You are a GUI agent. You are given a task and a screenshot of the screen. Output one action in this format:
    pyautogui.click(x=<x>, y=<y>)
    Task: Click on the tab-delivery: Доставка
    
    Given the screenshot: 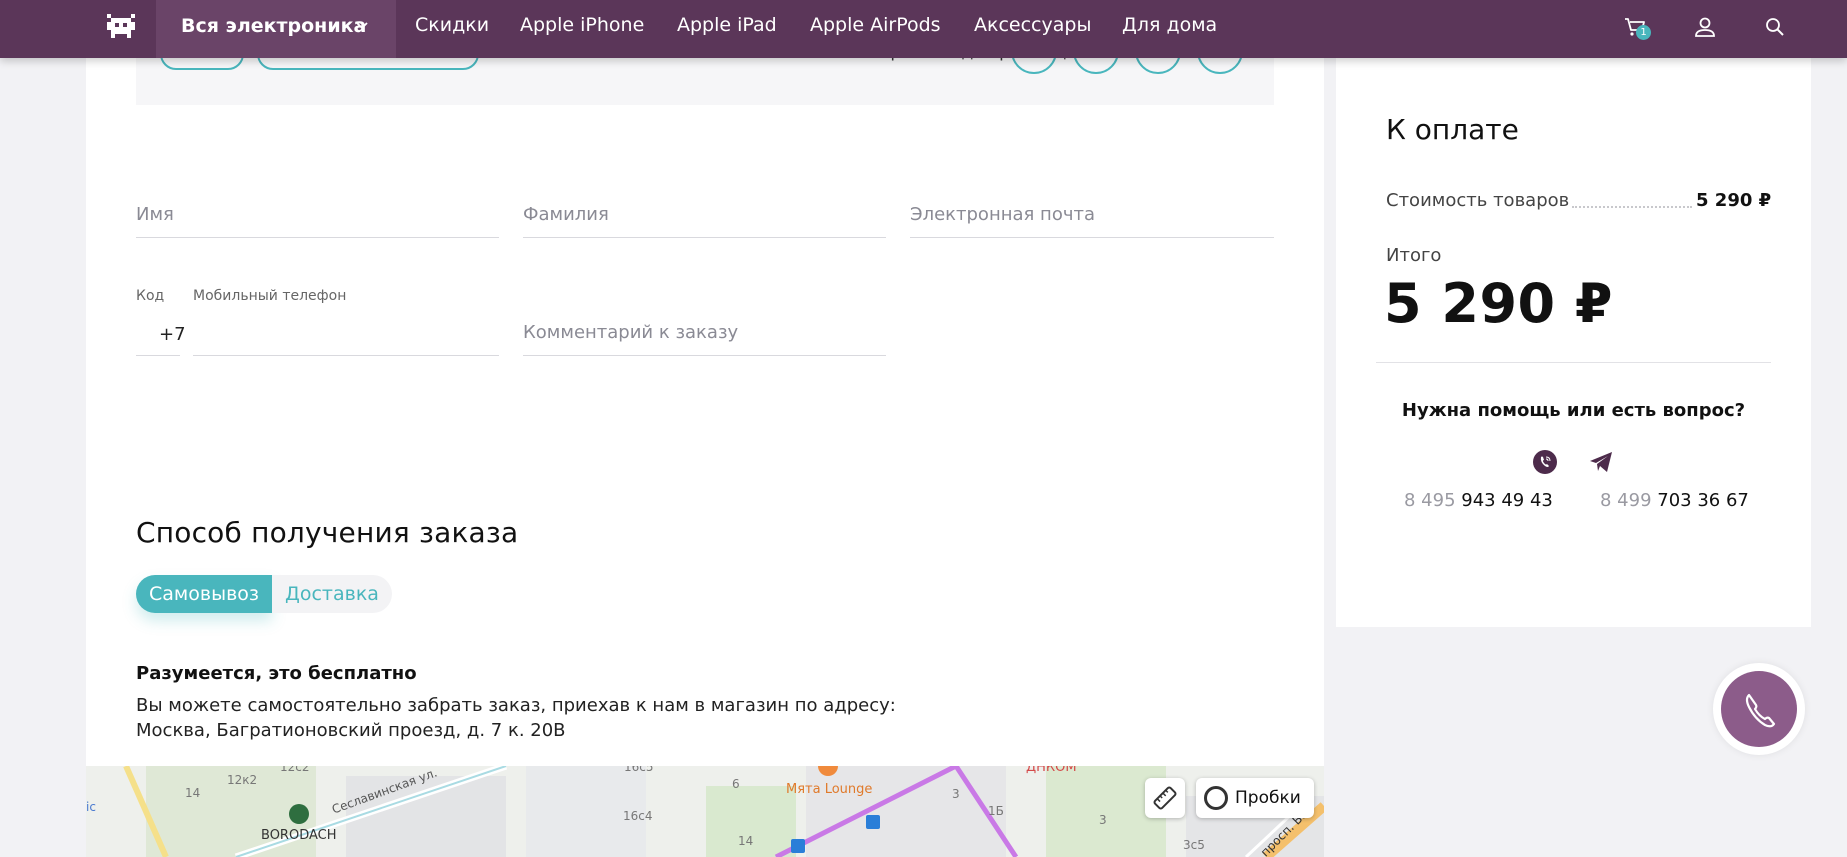 What is the action you would take?
    pyautogui.click(x=332, y=594)
    